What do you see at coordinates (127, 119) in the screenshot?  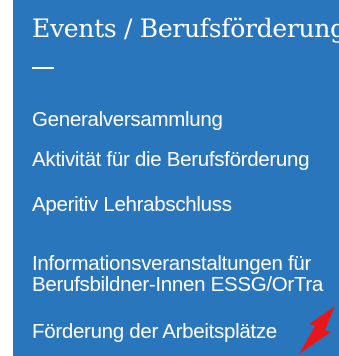 I see `menu-item-generalversammlung: Generalversammlung` at bounding box center [127, 119].